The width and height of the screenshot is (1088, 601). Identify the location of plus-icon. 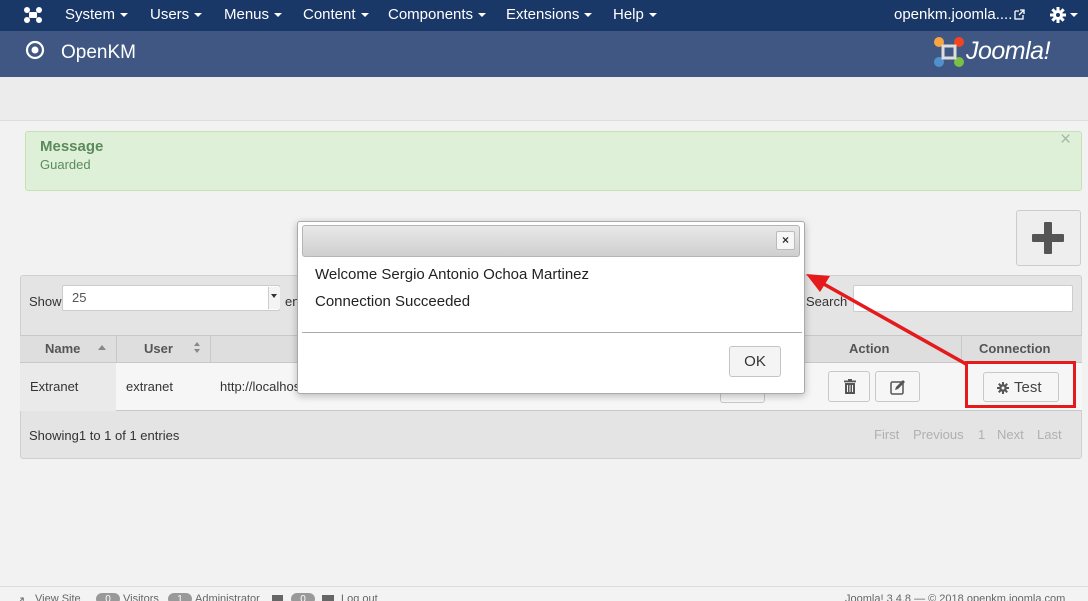
(1048, 238).